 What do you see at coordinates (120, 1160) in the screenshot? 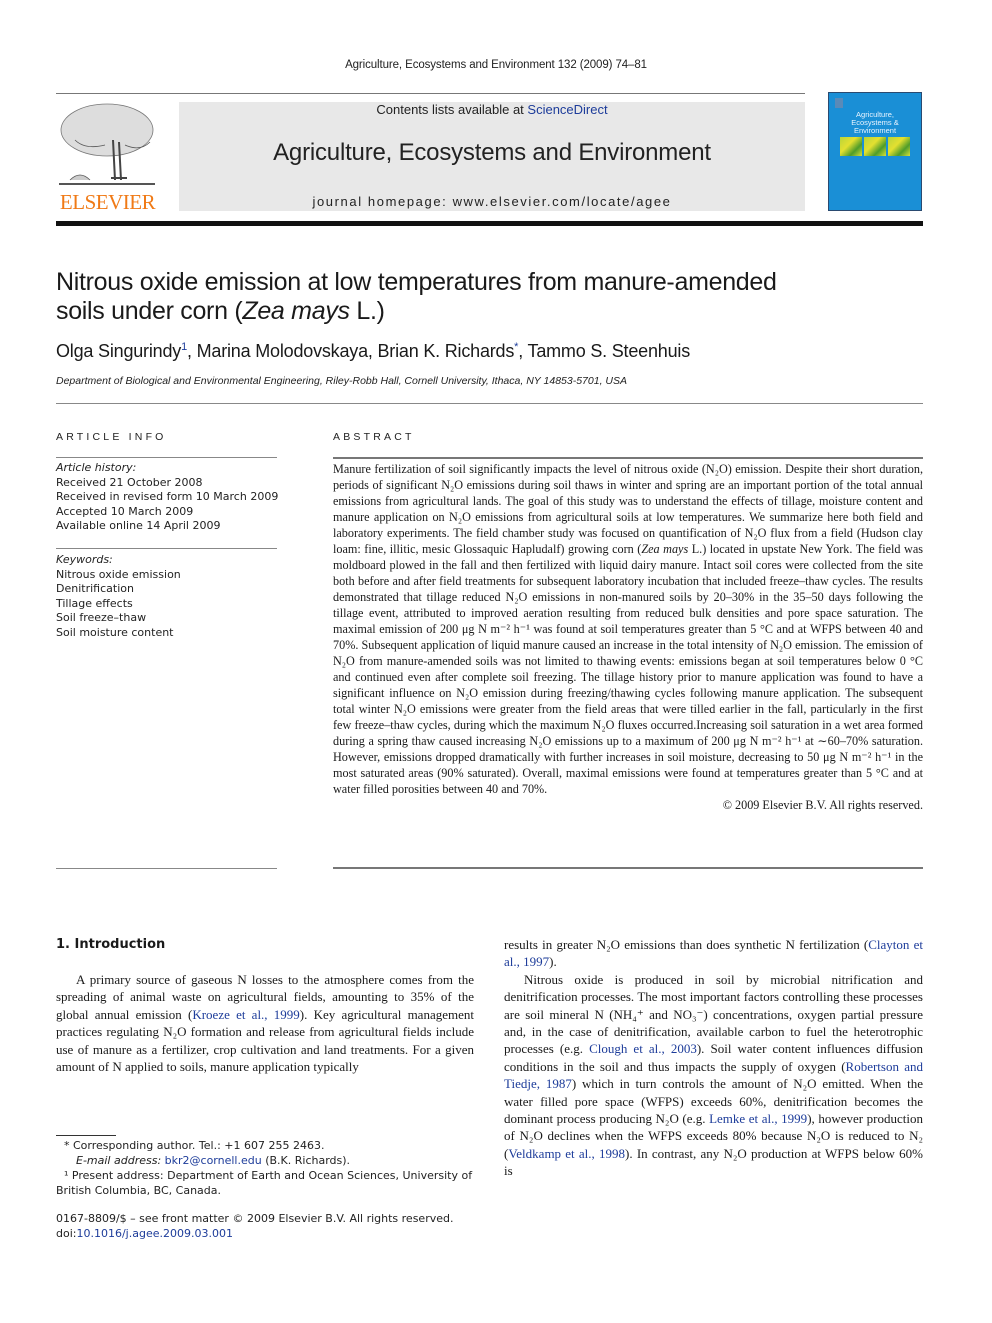
I see `email-label: E-mail address:` at bounding box center [120, 1160].